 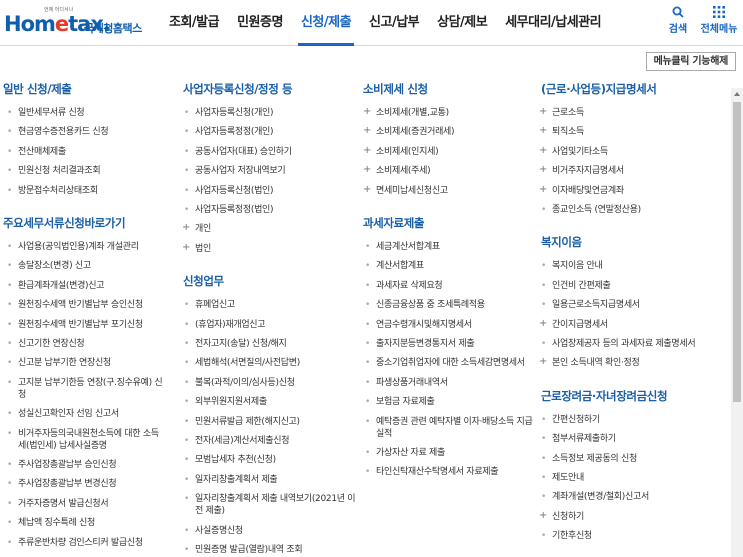 I want to click on menu-item: • 민원증명 발급(열람)내역 조회, so click(x=272, y=550).